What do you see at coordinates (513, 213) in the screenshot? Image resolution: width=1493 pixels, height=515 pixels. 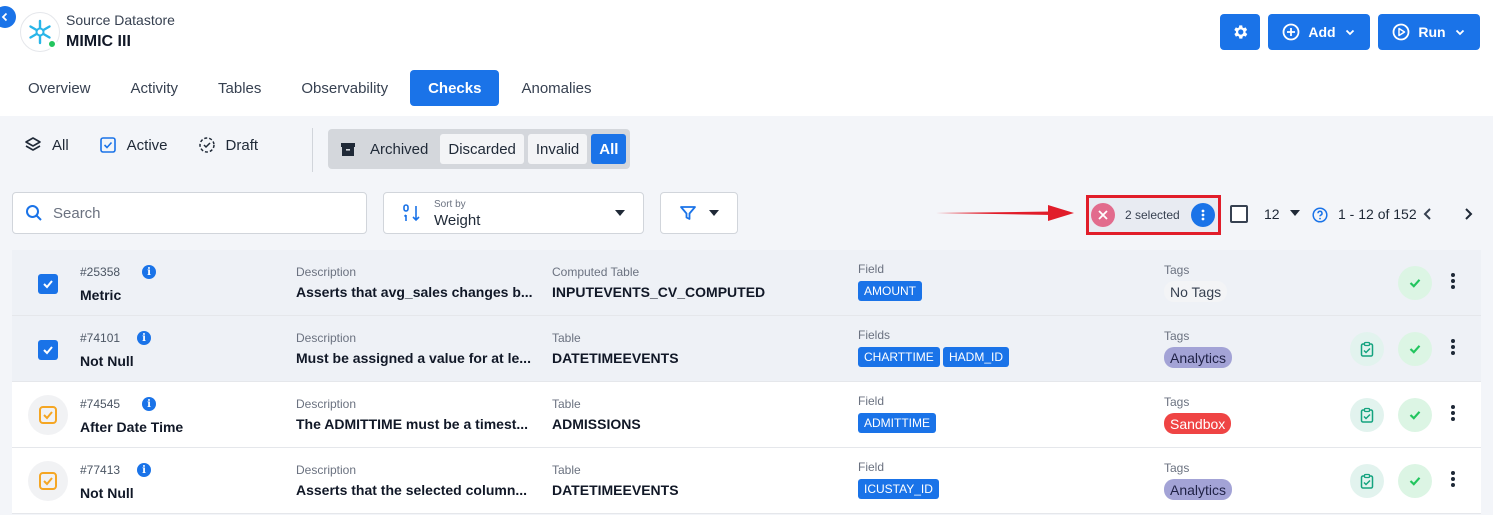 I see `sort-select: Sort by Weight` at bounding box center [513, 213].